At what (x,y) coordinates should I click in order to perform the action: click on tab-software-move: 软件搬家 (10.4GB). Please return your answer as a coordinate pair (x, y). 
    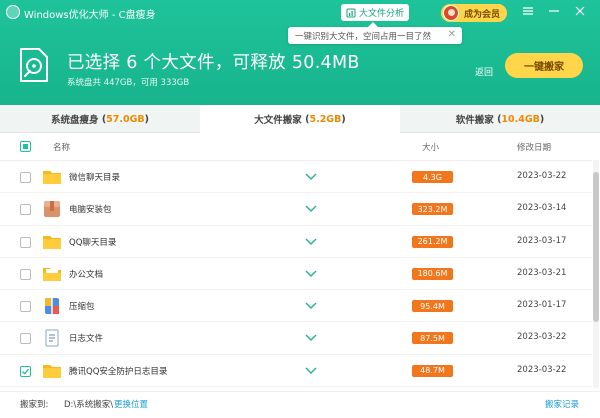
    Looking at the image, I should click on (500, 119).